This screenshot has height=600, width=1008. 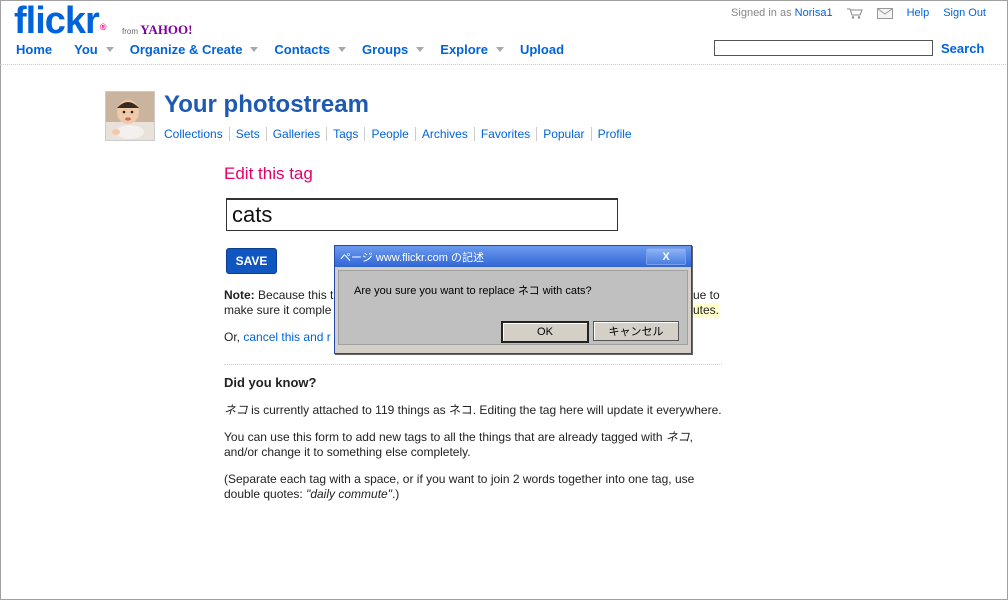 What do you see at coordinates (389, 134) in the screenshot?
I see `subnav-people: People` at bounding box center [389, 134].